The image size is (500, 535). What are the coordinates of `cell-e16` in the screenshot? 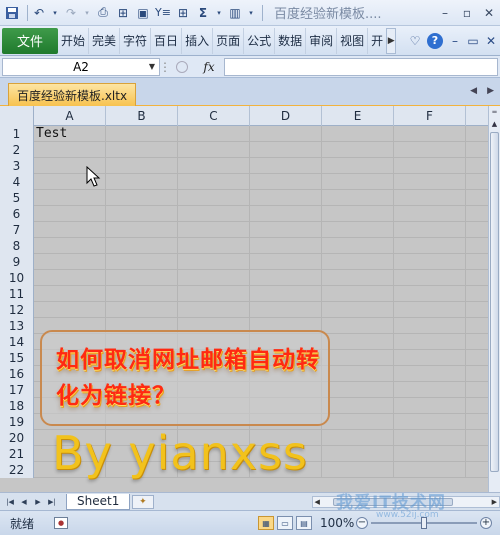 It's located at (358, 374).